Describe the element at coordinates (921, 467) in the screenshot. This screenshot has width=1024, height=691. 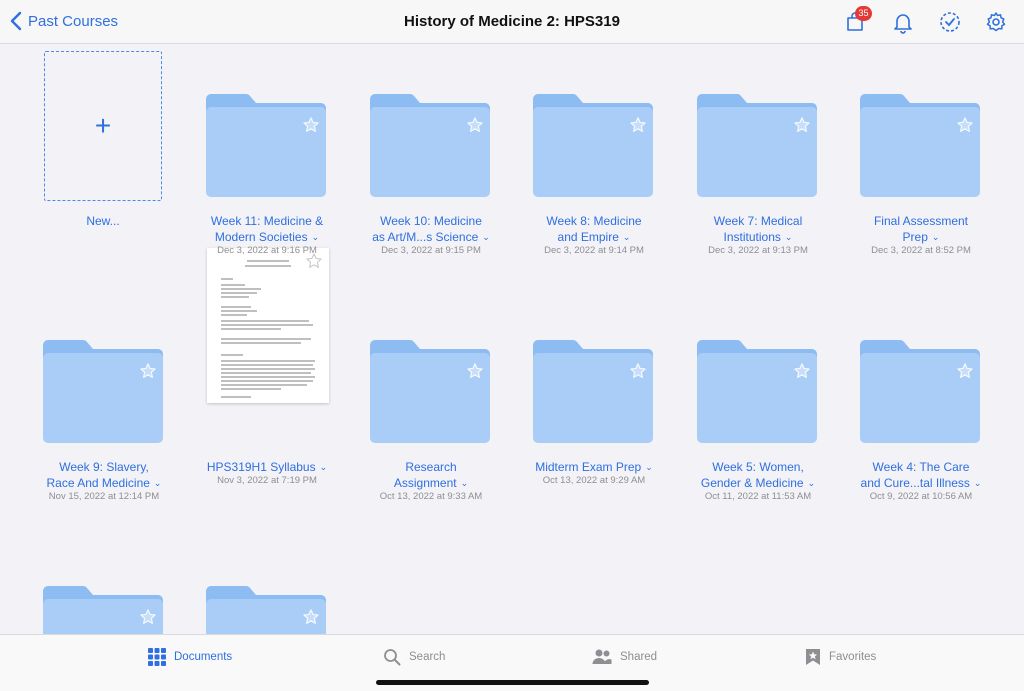
I see `item-name-line1: Week 4: The Care` at that location.